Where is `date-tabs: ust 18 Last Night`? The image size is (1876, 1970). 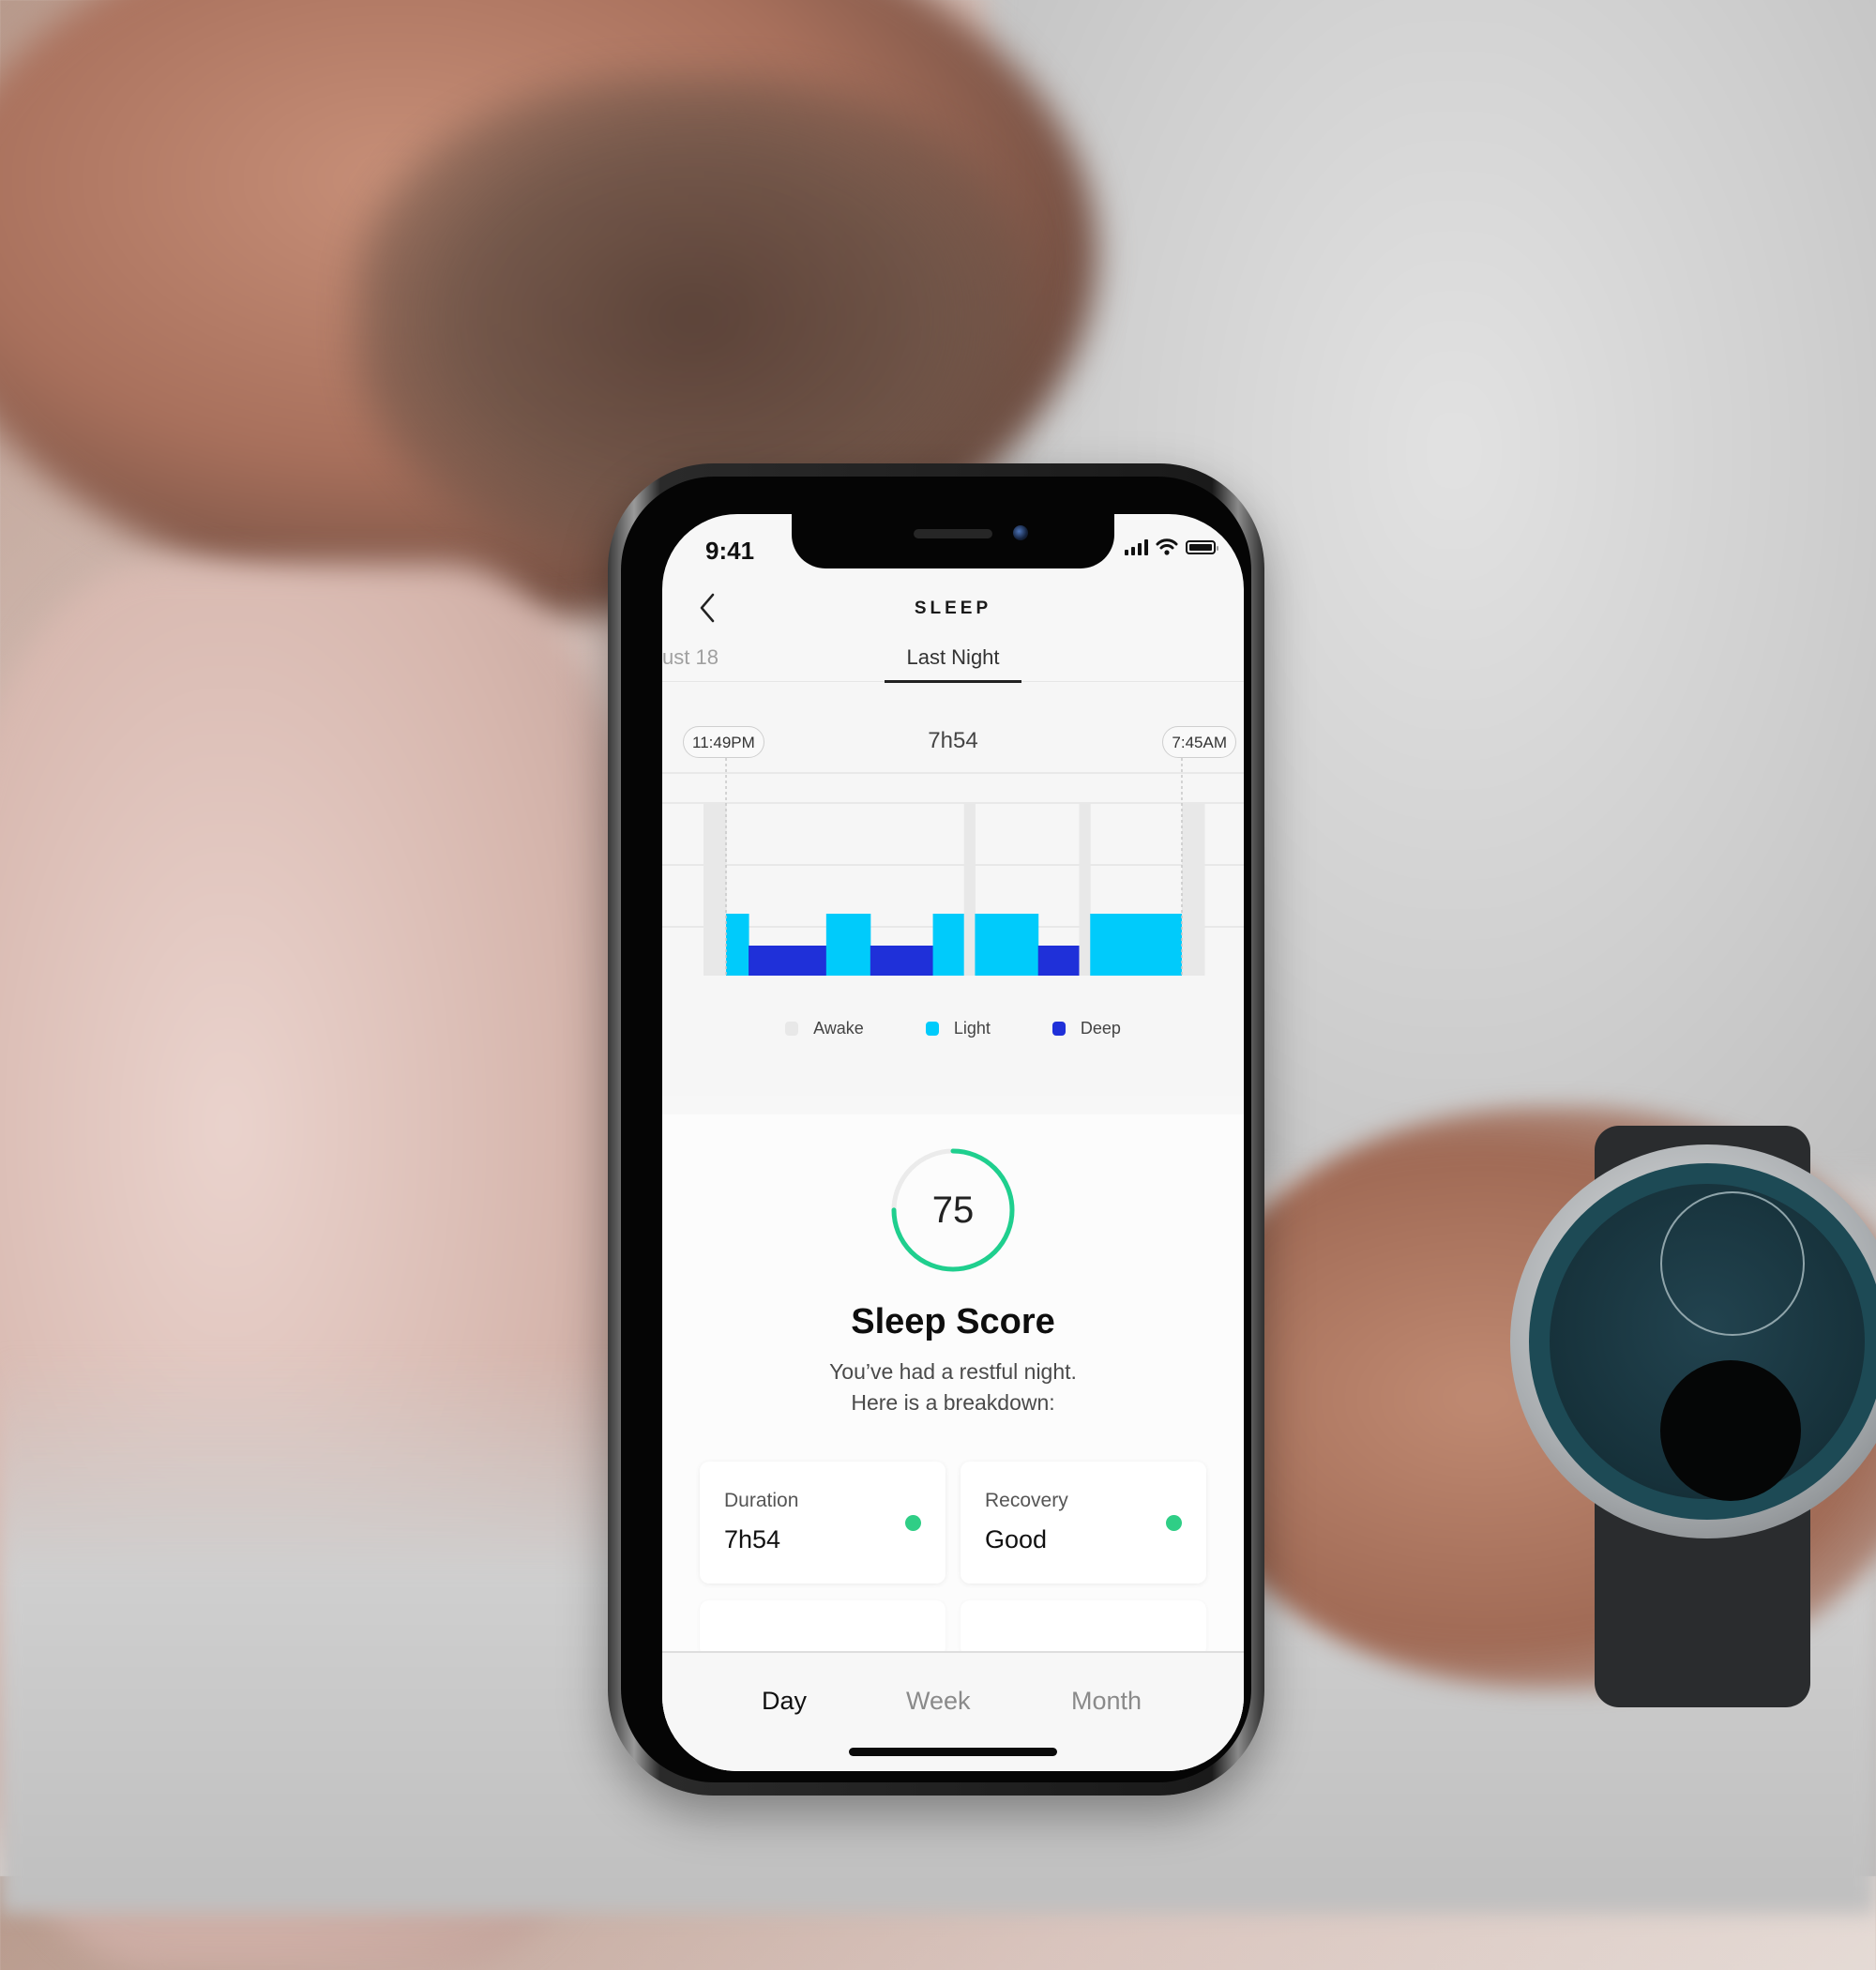
date-tabs: ust 18 Last Night is located at coordinates (953, 660).